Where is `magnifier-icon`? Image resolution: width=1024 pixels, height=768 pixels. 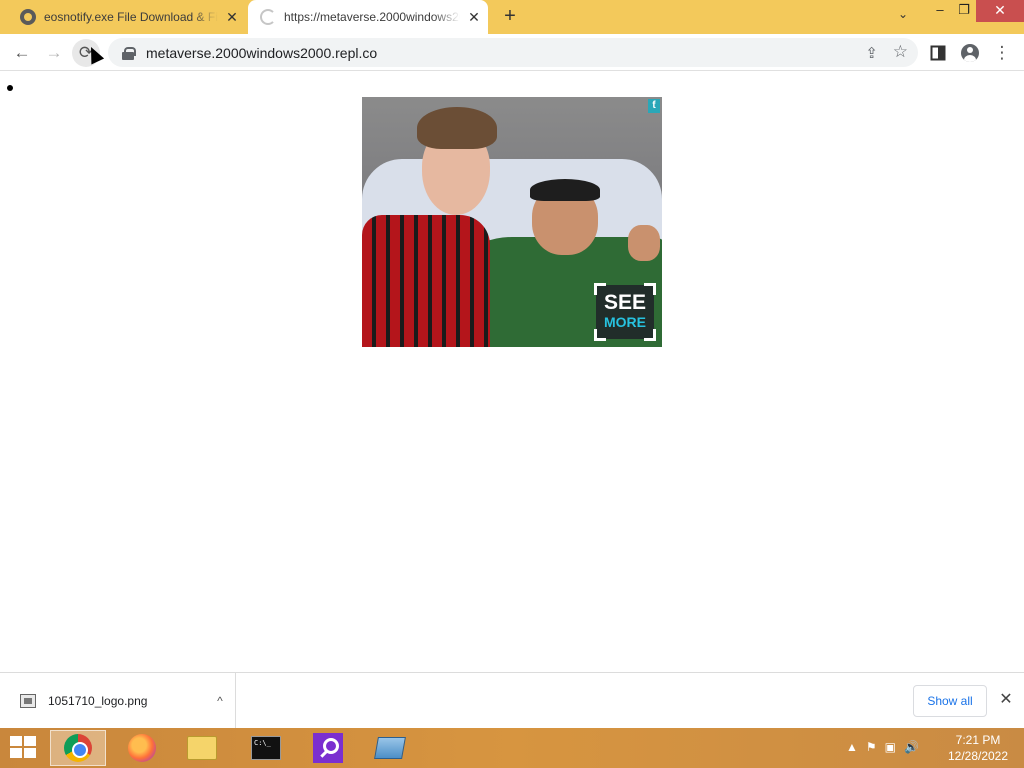
magnifier-icon is located at coordinates (328, 748).